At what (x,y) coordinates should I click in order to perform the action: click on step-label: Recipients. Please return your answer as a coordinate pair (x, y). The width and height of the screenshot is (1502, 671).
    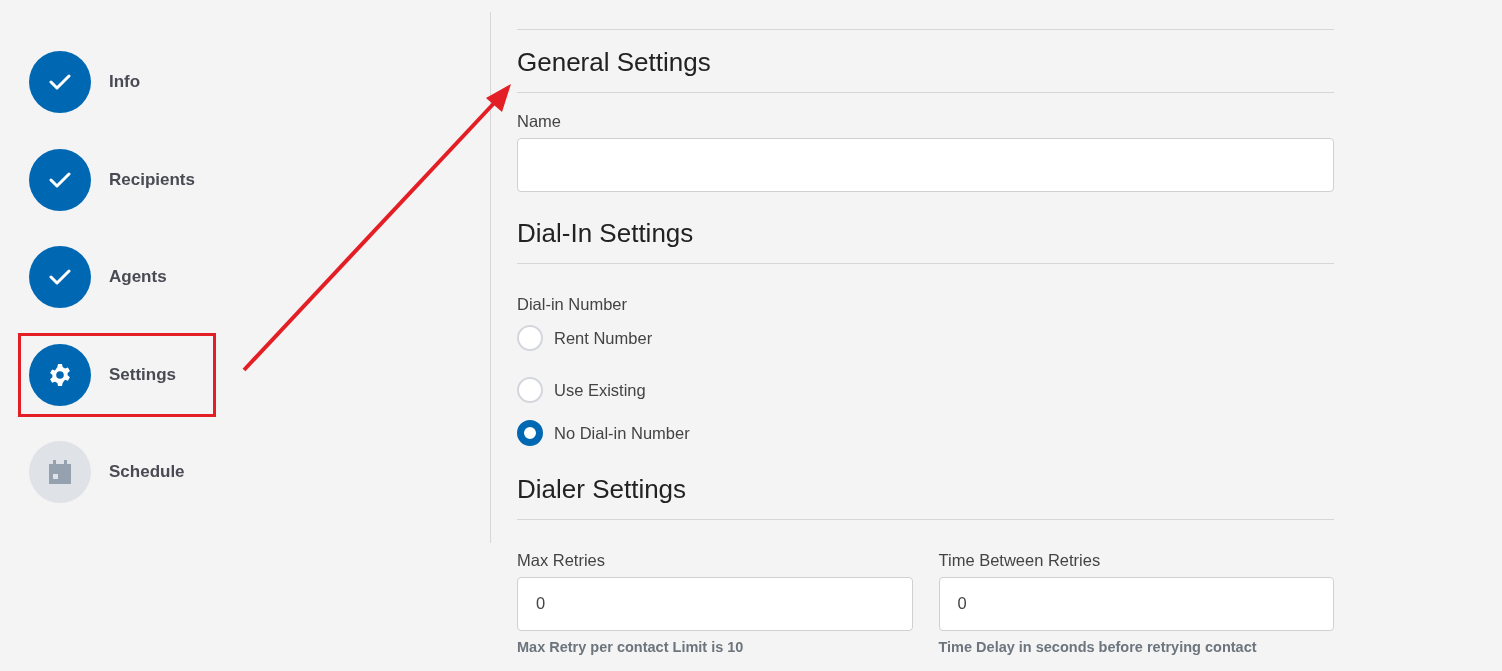
    Looking at the image, I should click on (152, 179).